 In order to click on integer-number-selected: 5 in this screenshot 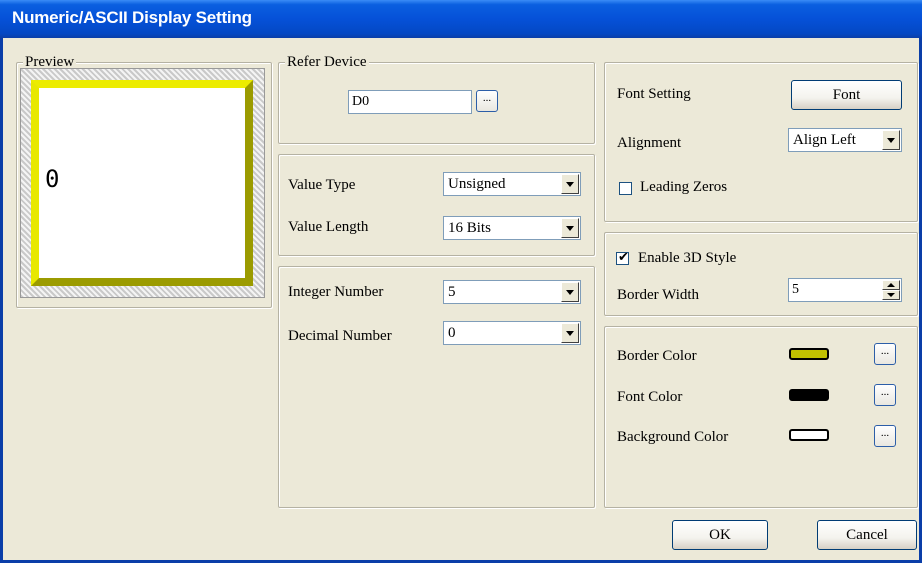, I will do `click(452, 292)`.